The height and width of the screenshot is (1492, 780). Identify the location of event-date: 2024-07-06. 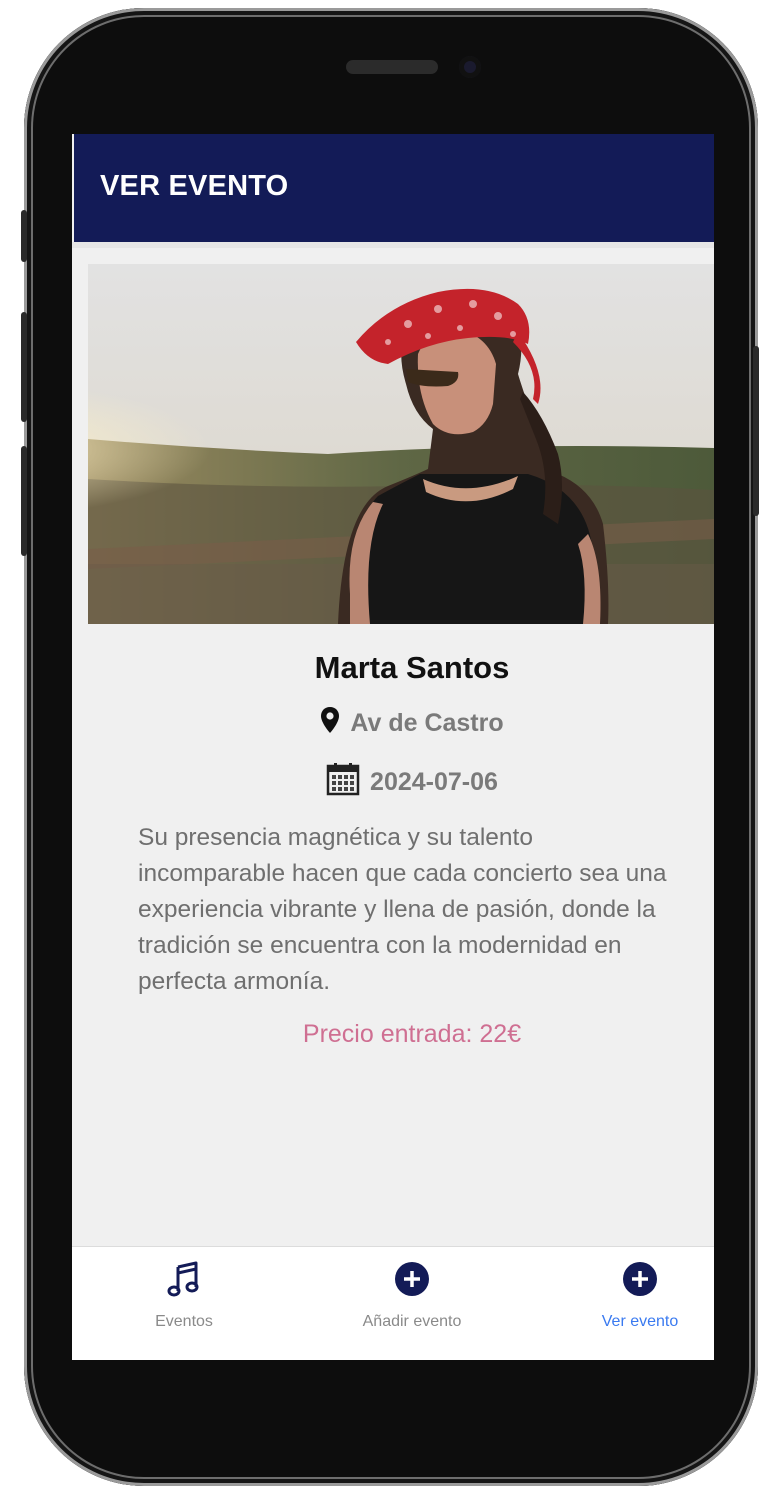
(434, 782).